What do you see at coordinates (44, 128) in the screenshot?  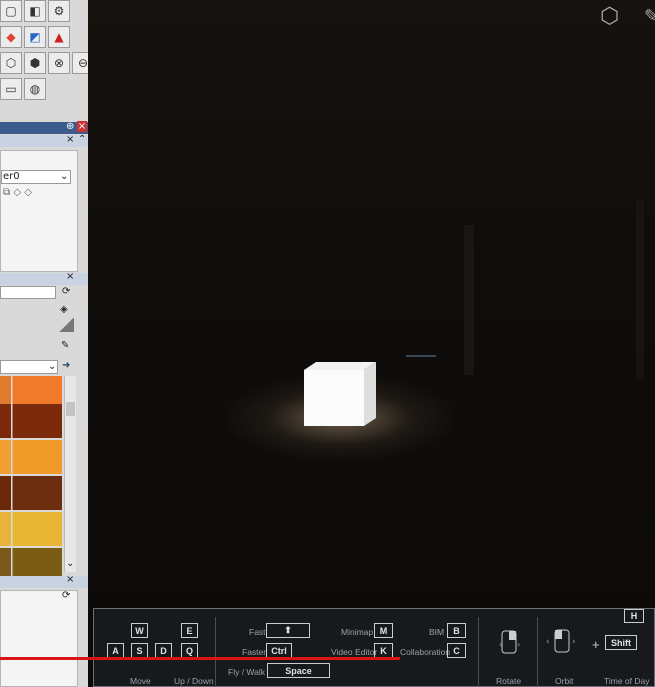 I see `tray-header` at bounding box center [44, 128].